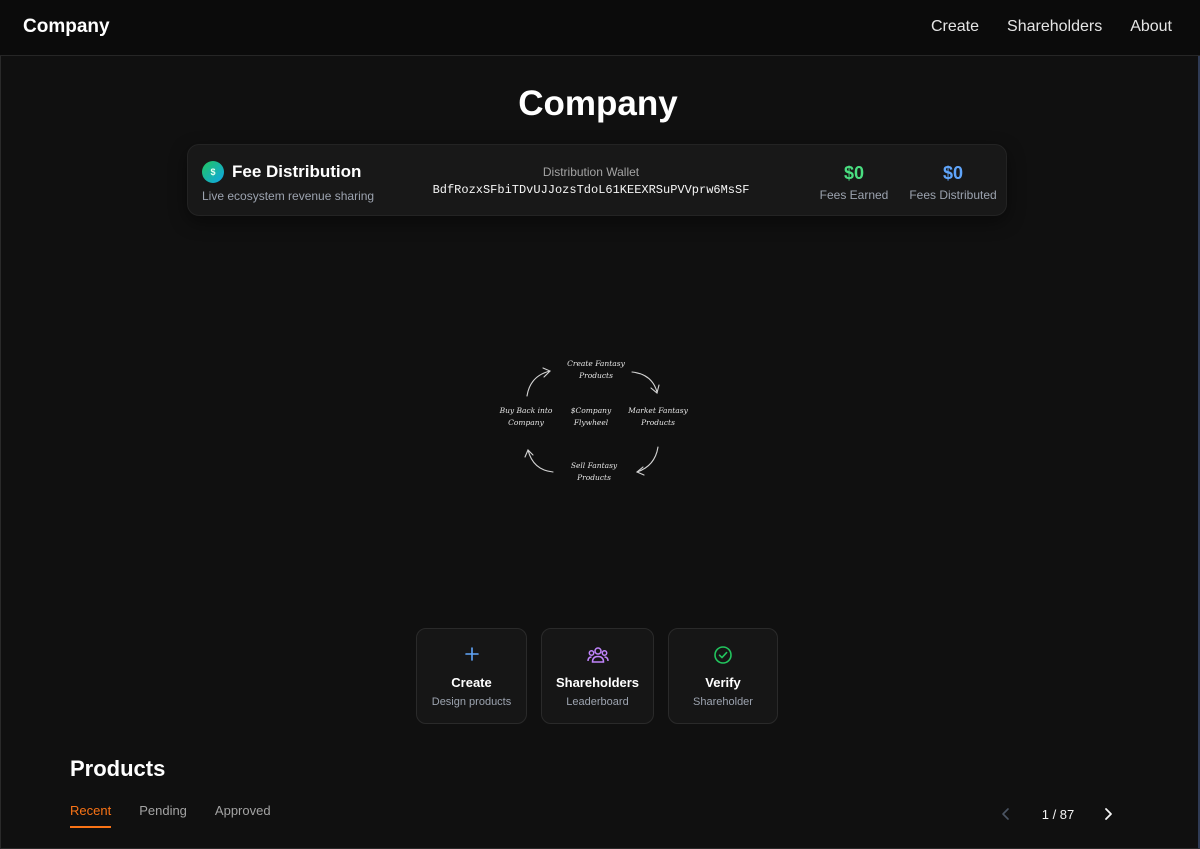 The height and width of the screenshot is (849, 1200). I want to click on nav-shareholders: Shareholders, so click(1054, 27).